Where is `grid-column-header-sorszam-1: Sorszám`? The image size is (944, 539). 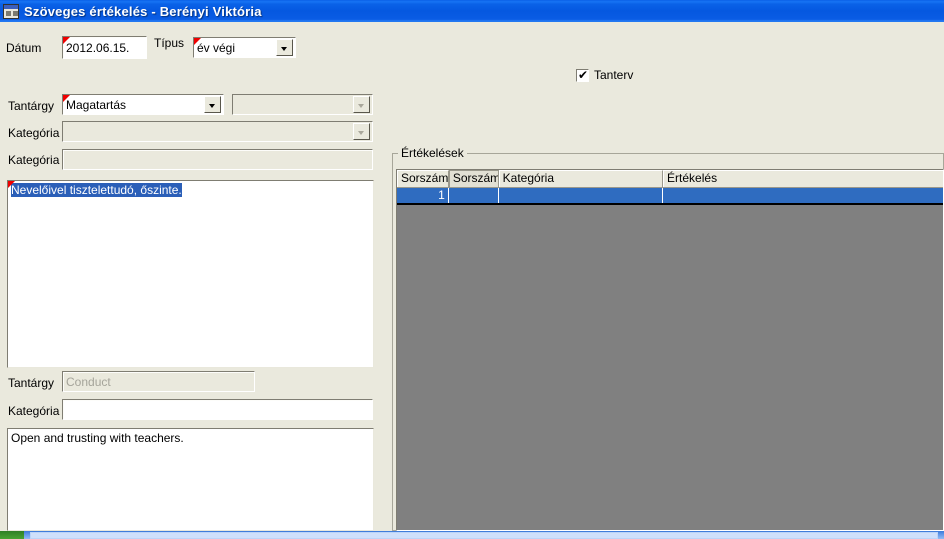 grid-column-header-sorszam-1: Sorszám is located at coordinates (423, 178).